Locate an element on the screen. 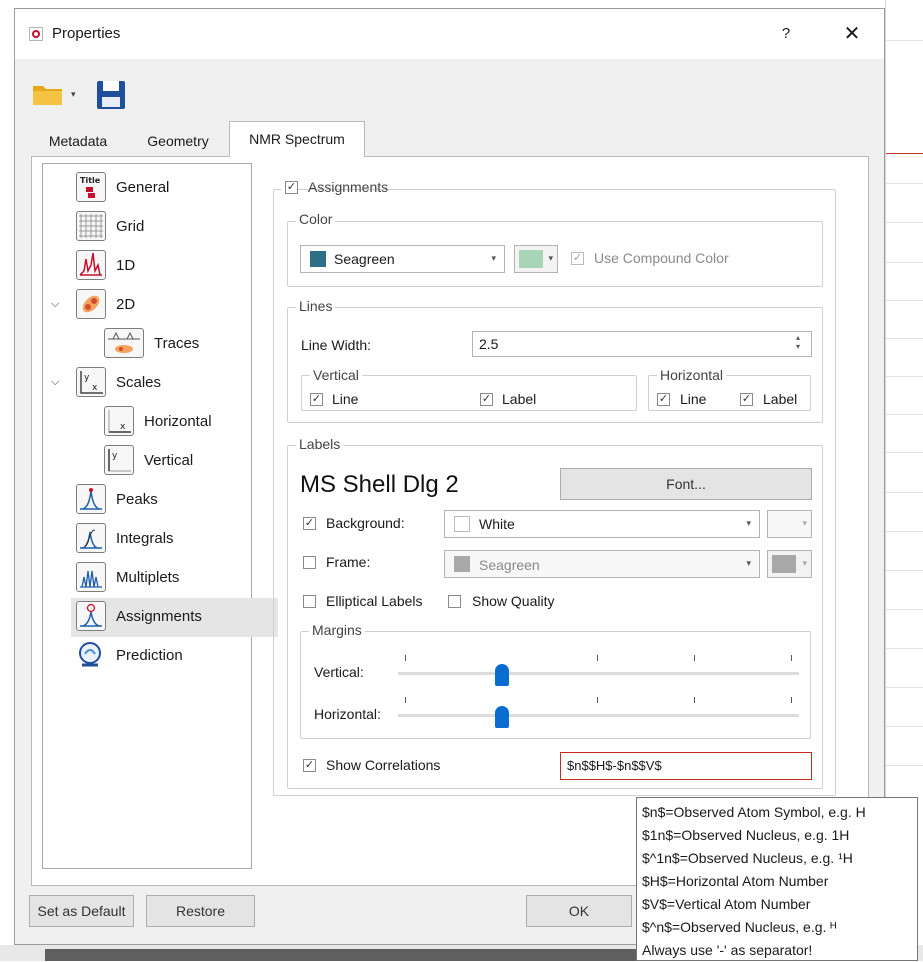 The image size is (923, 962). tree-item-general: Title General is located at coordinates (122, 187).